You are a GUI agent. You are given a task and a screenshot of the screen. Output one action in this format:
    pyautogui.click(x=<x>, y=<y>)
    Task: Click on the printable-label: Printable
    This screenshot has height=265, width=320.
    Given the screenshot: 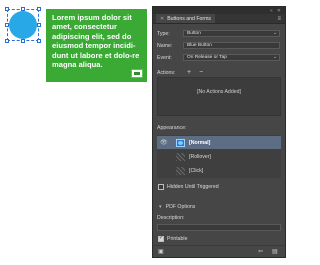 What is the action you would take?
    pyautogui.click(x=177, y=239)
    